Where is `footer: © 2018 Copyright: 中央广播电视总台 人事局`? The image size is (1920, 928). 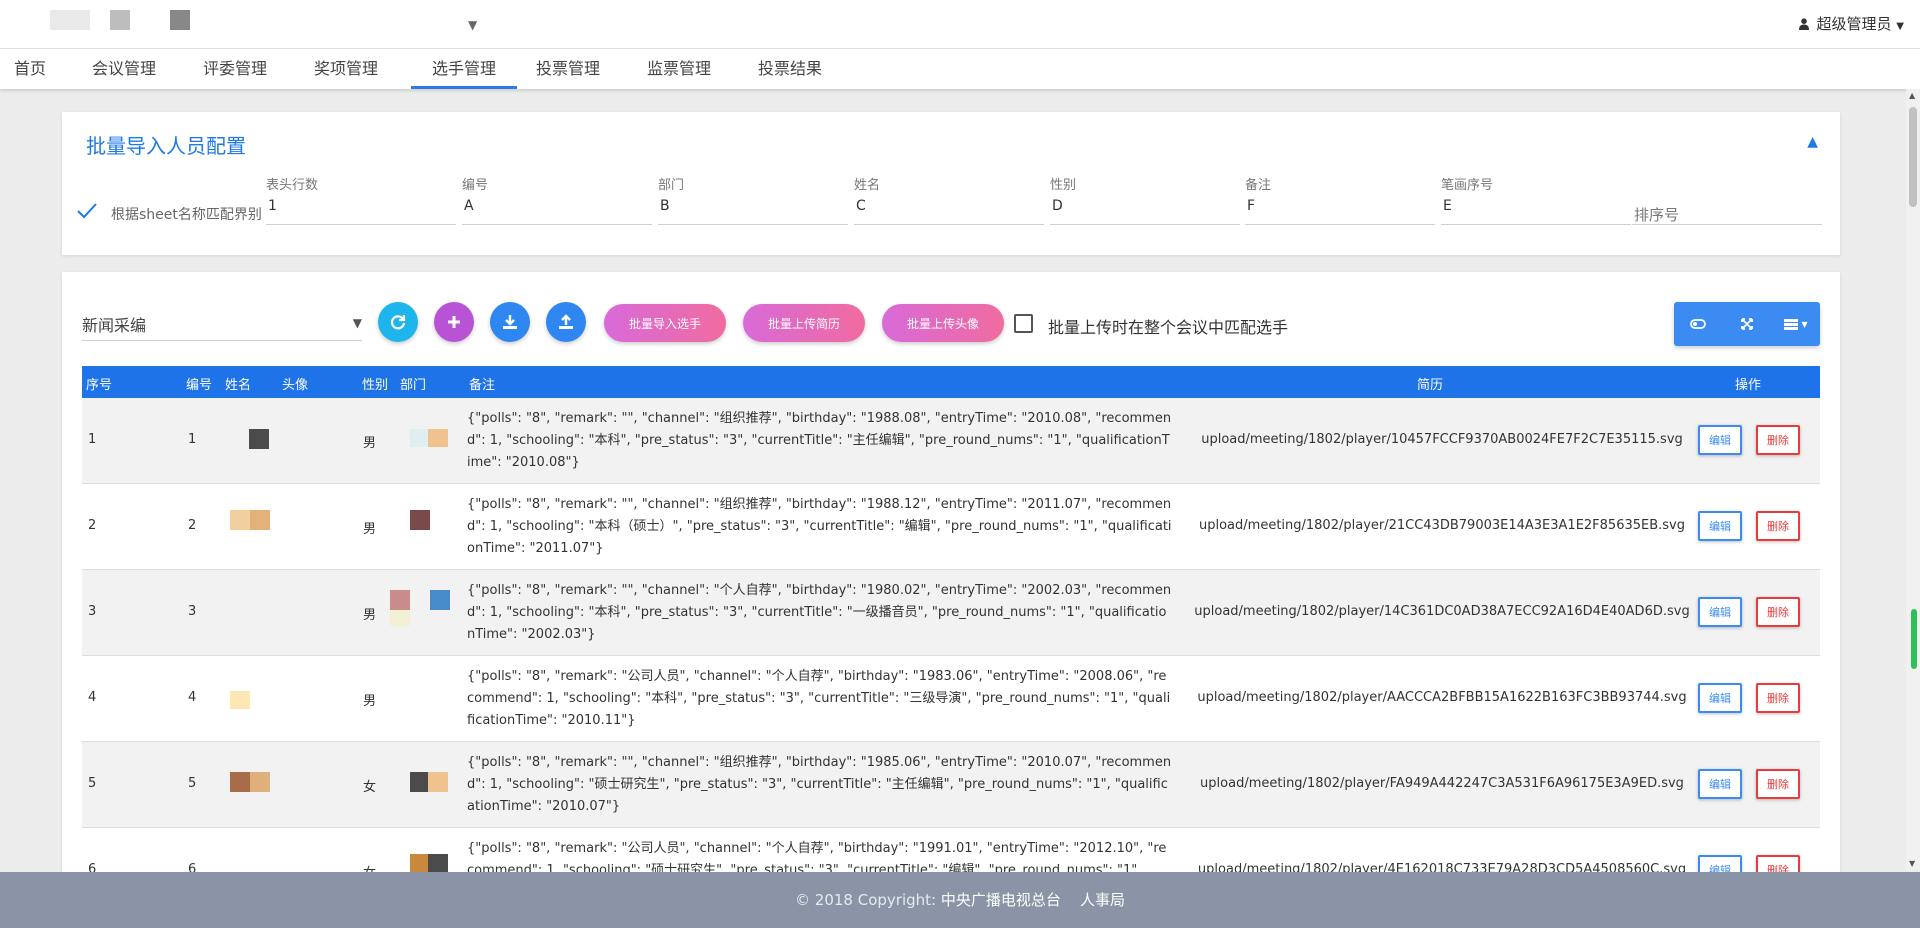
footer: © 2018 Copyright: 中央广播电视总台 人事局 is located at coordinates (960, 900).